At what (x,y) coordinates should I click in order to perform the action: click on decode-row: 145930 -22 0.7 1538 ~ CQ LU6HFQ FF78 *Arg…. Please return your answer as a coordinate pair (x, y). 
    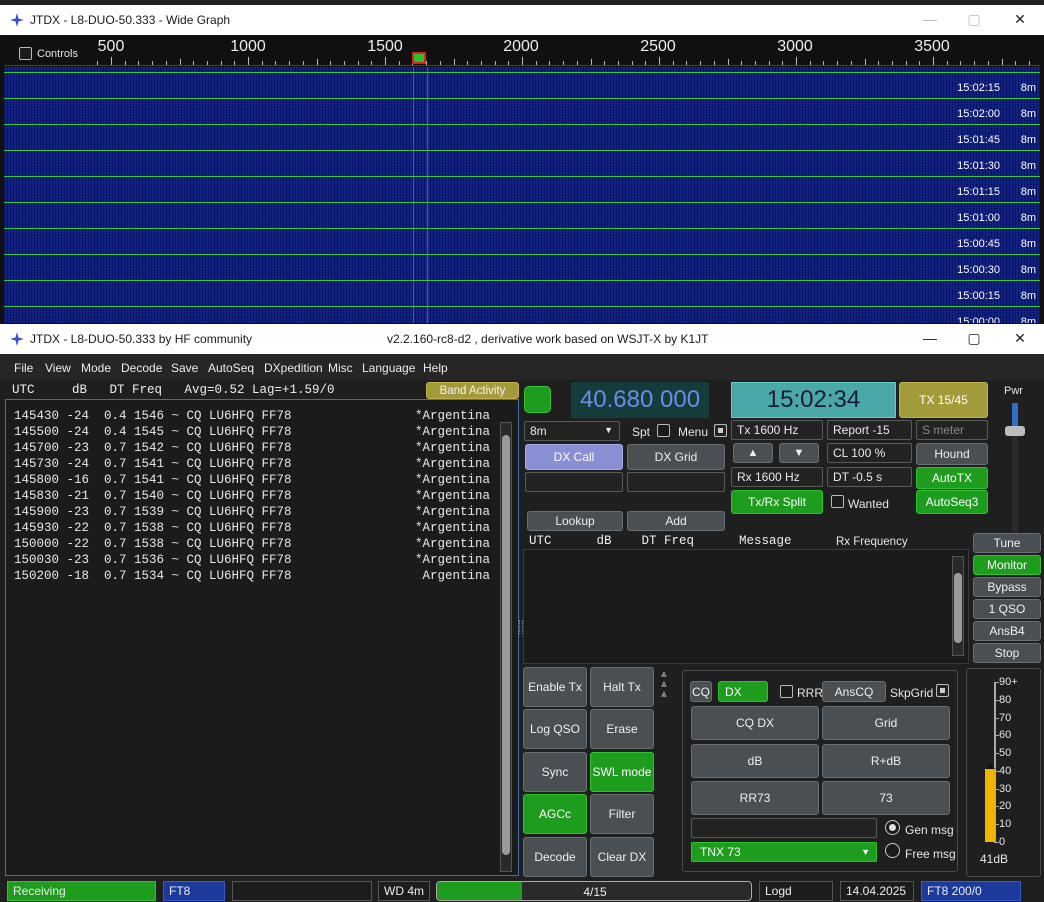
    Looking at the image, I should click on (251, 529).